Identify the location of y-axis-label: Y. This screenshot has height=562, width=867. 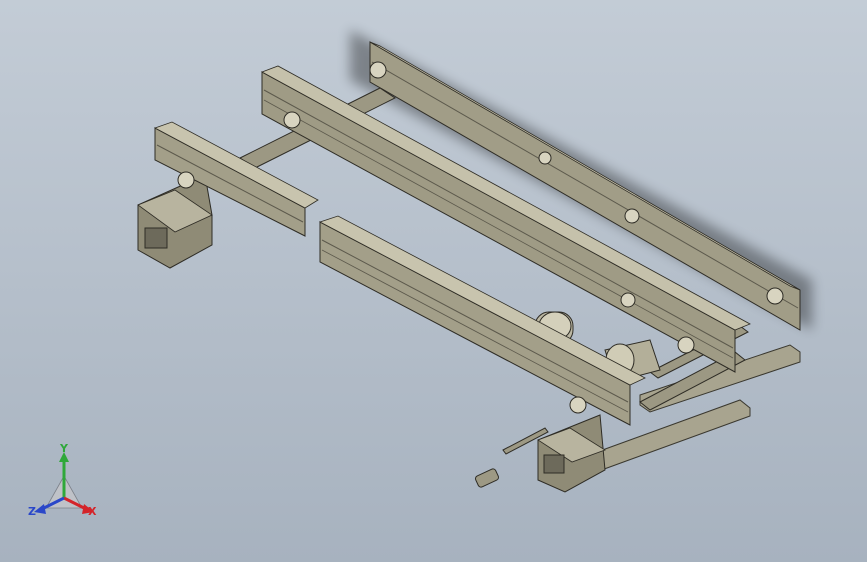
(64, 448).